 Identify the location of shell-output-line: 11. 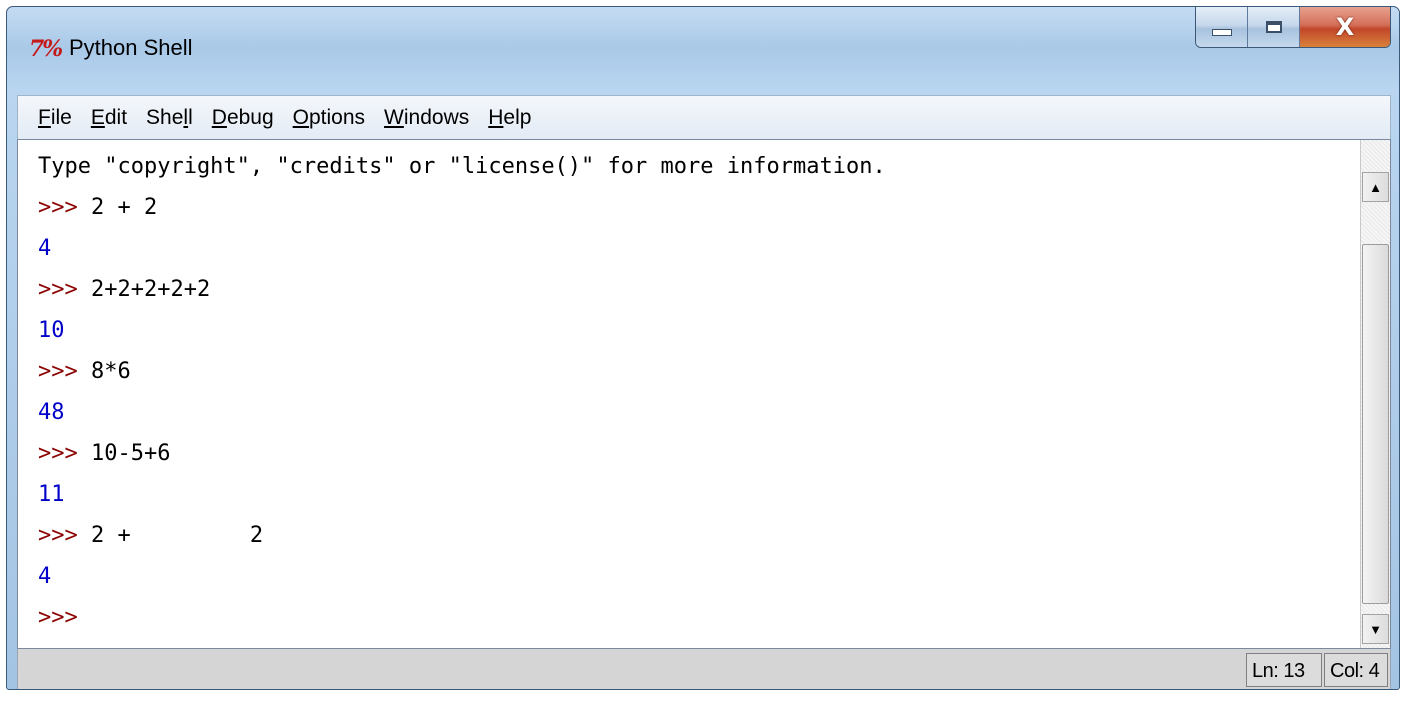
(51, 494).